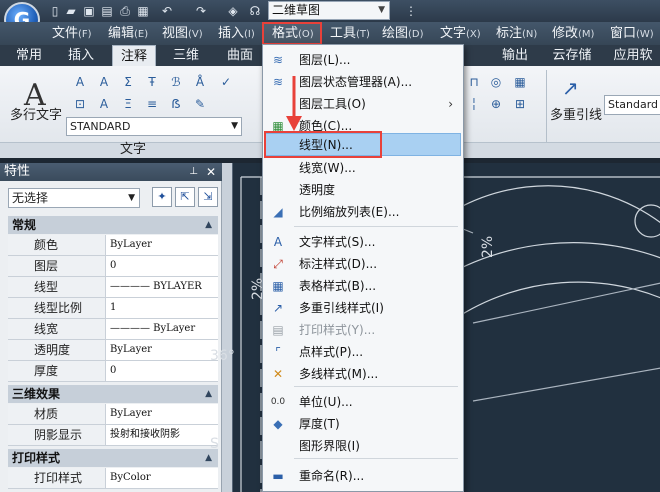 This screenshot has width=660, height=492. What do you see at coordinates (72, 34) in the screenshot?
I see `menu-item-1: 文件(F)` at bounding box center [72, 34].